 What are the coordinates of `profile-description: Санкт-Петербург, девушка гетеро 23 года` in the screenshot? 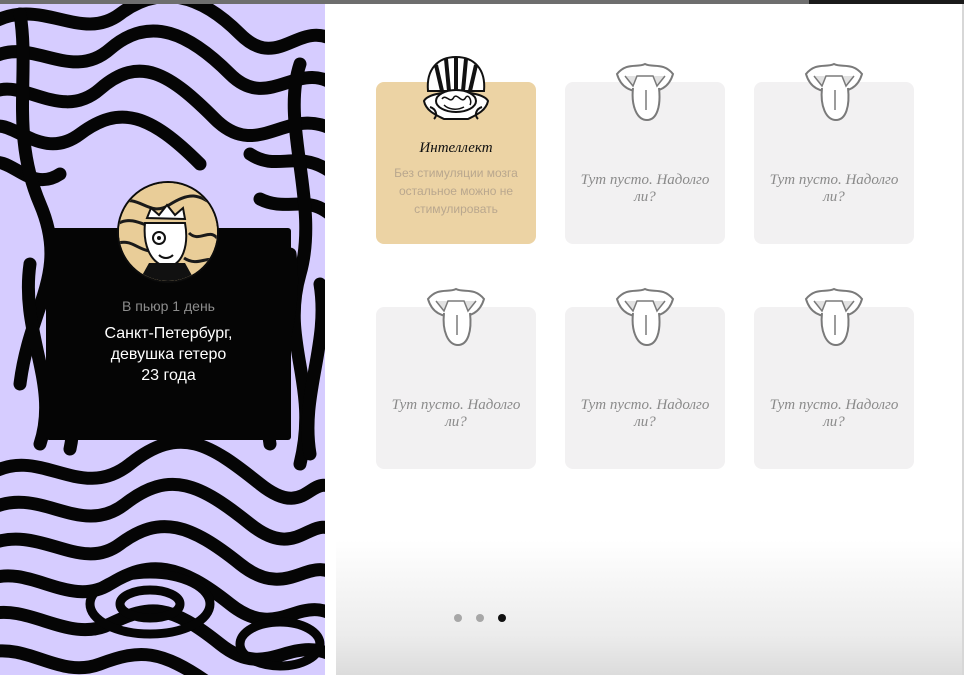 It's located at (168, 354).